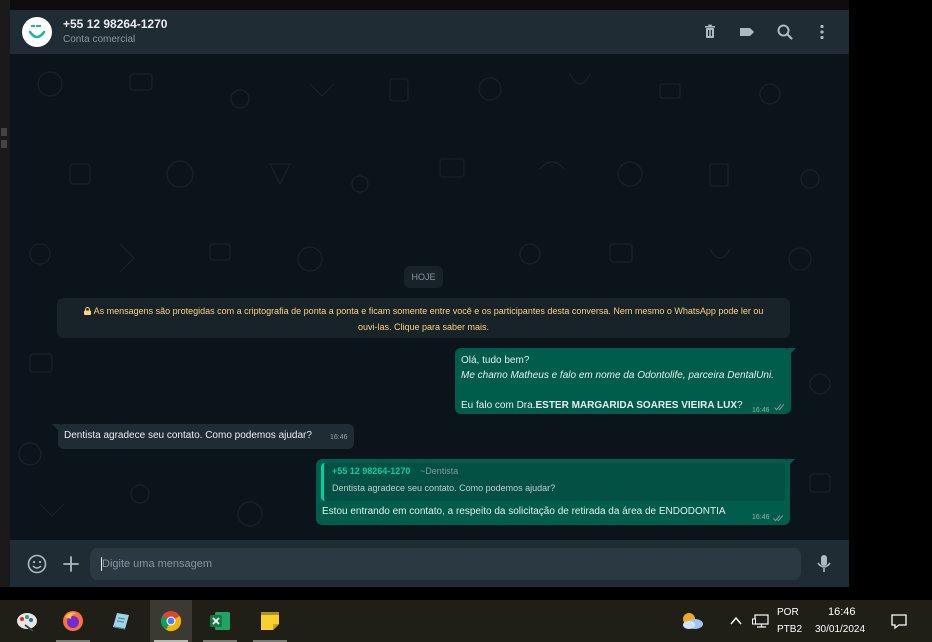  I want to click on sticky-notes-icon, so click(270, 621).